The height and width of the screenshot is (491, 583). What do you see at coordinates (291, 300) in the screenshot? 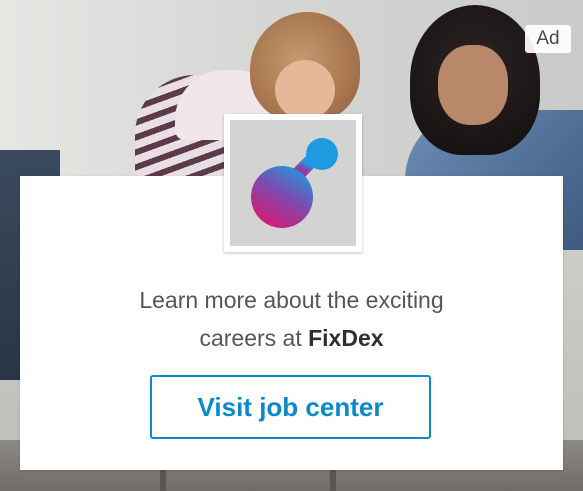
I see `ad-message-line-1: Learn more about the exciting` at bounding box center [291, 300].